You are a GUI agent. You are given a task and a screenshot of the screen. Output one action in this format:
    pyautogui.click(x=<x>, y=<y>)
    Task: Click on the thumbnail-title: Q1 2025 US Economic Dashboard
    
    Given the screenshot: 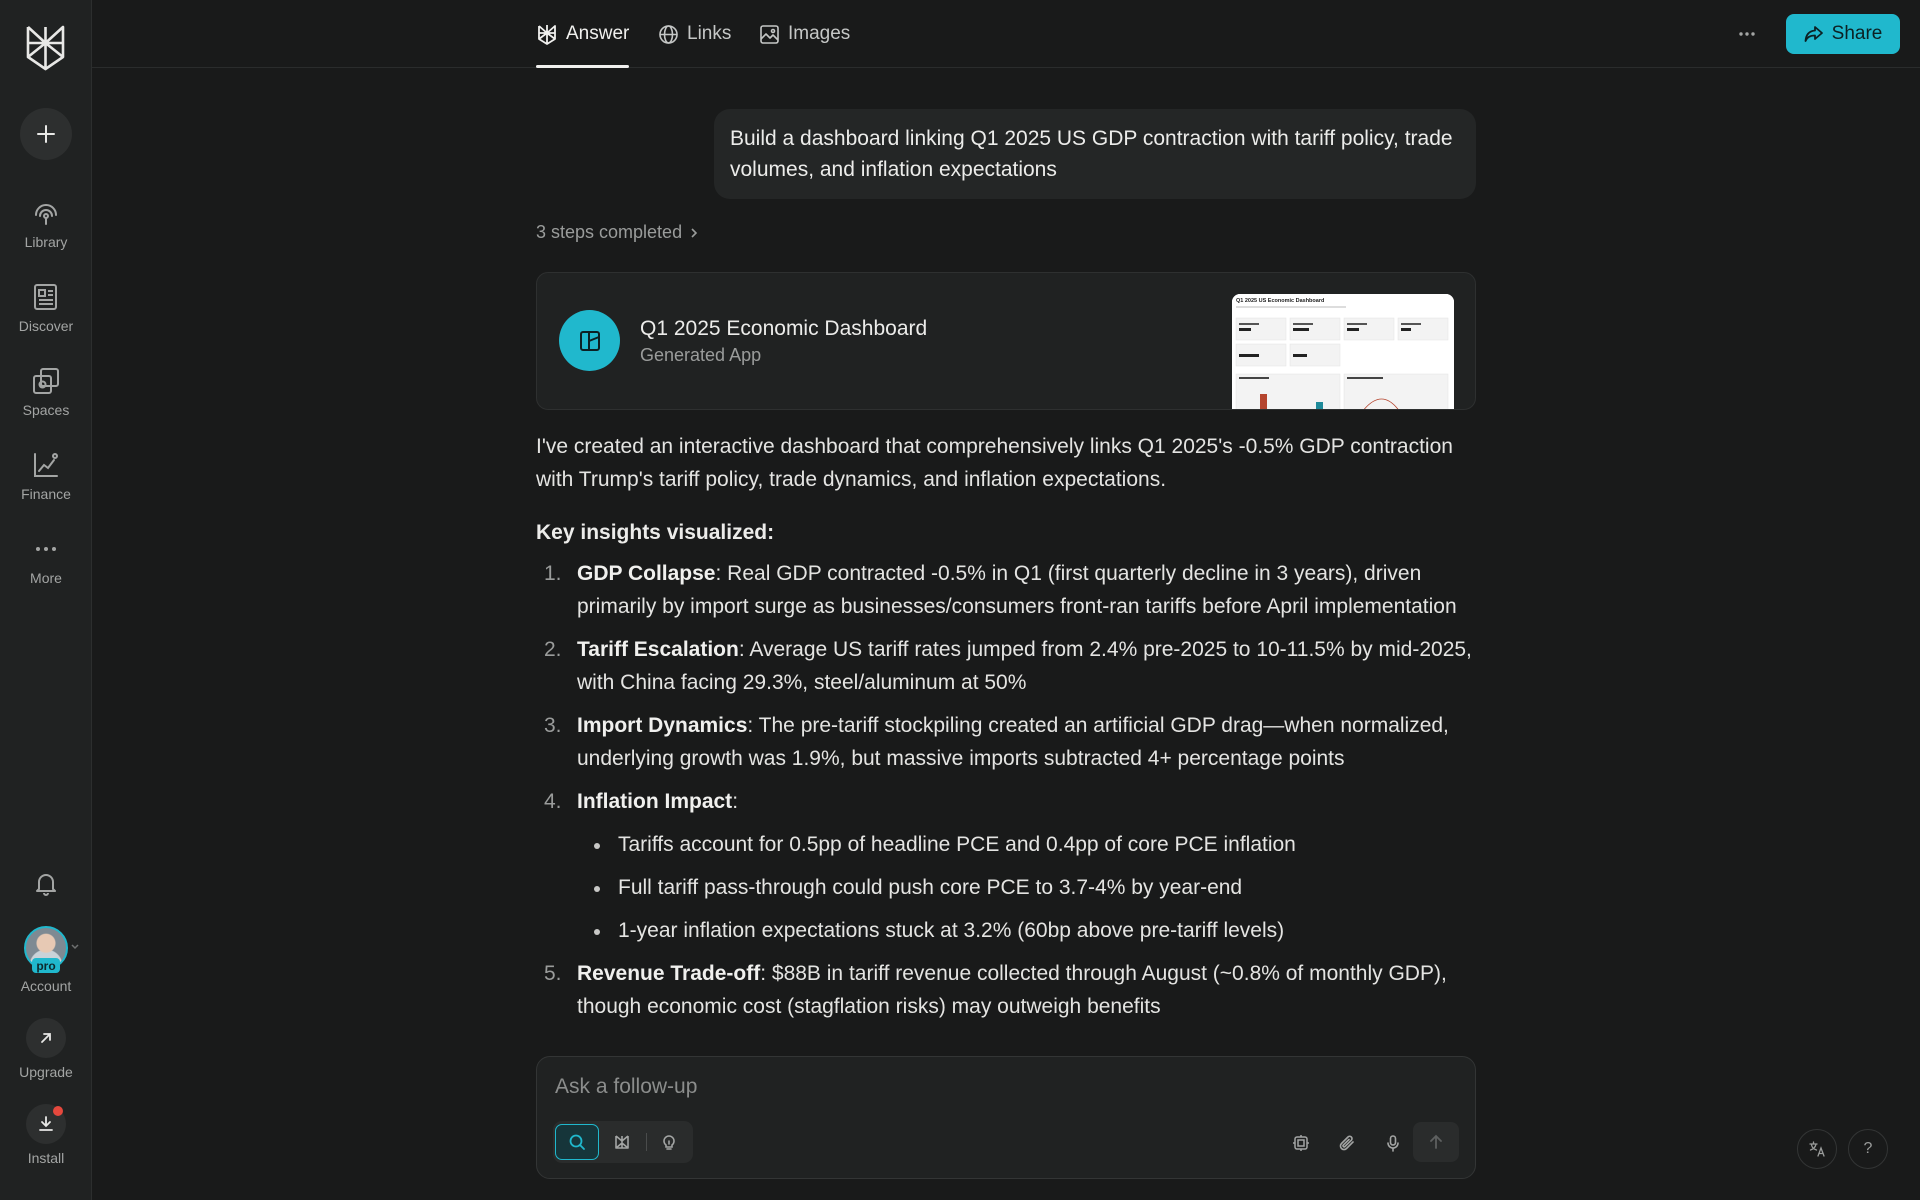 What is the action you would take?
    pyautogui.click(x=1280, y=301)
    